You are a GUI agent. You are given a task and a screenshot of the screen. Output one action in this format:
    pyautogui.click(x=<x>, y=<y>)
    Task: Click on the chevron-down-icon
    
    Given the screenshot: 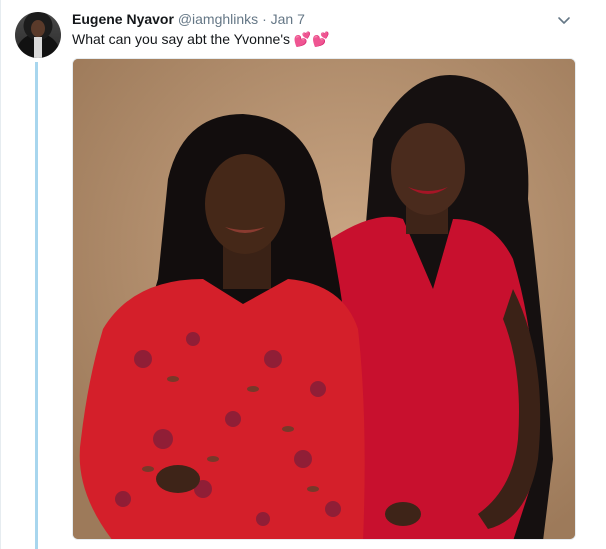 What is the action you would take?
    pyautogui.click(x=564, y=20)
    